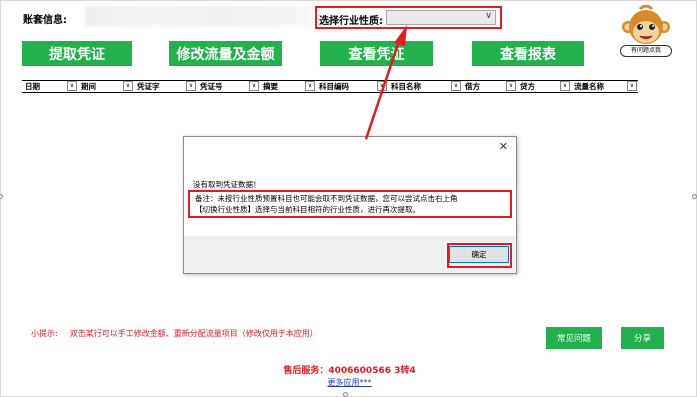 This screenshot has height=397, width=697. I want to click on faq-button: 常见问题, so click(574, 338).